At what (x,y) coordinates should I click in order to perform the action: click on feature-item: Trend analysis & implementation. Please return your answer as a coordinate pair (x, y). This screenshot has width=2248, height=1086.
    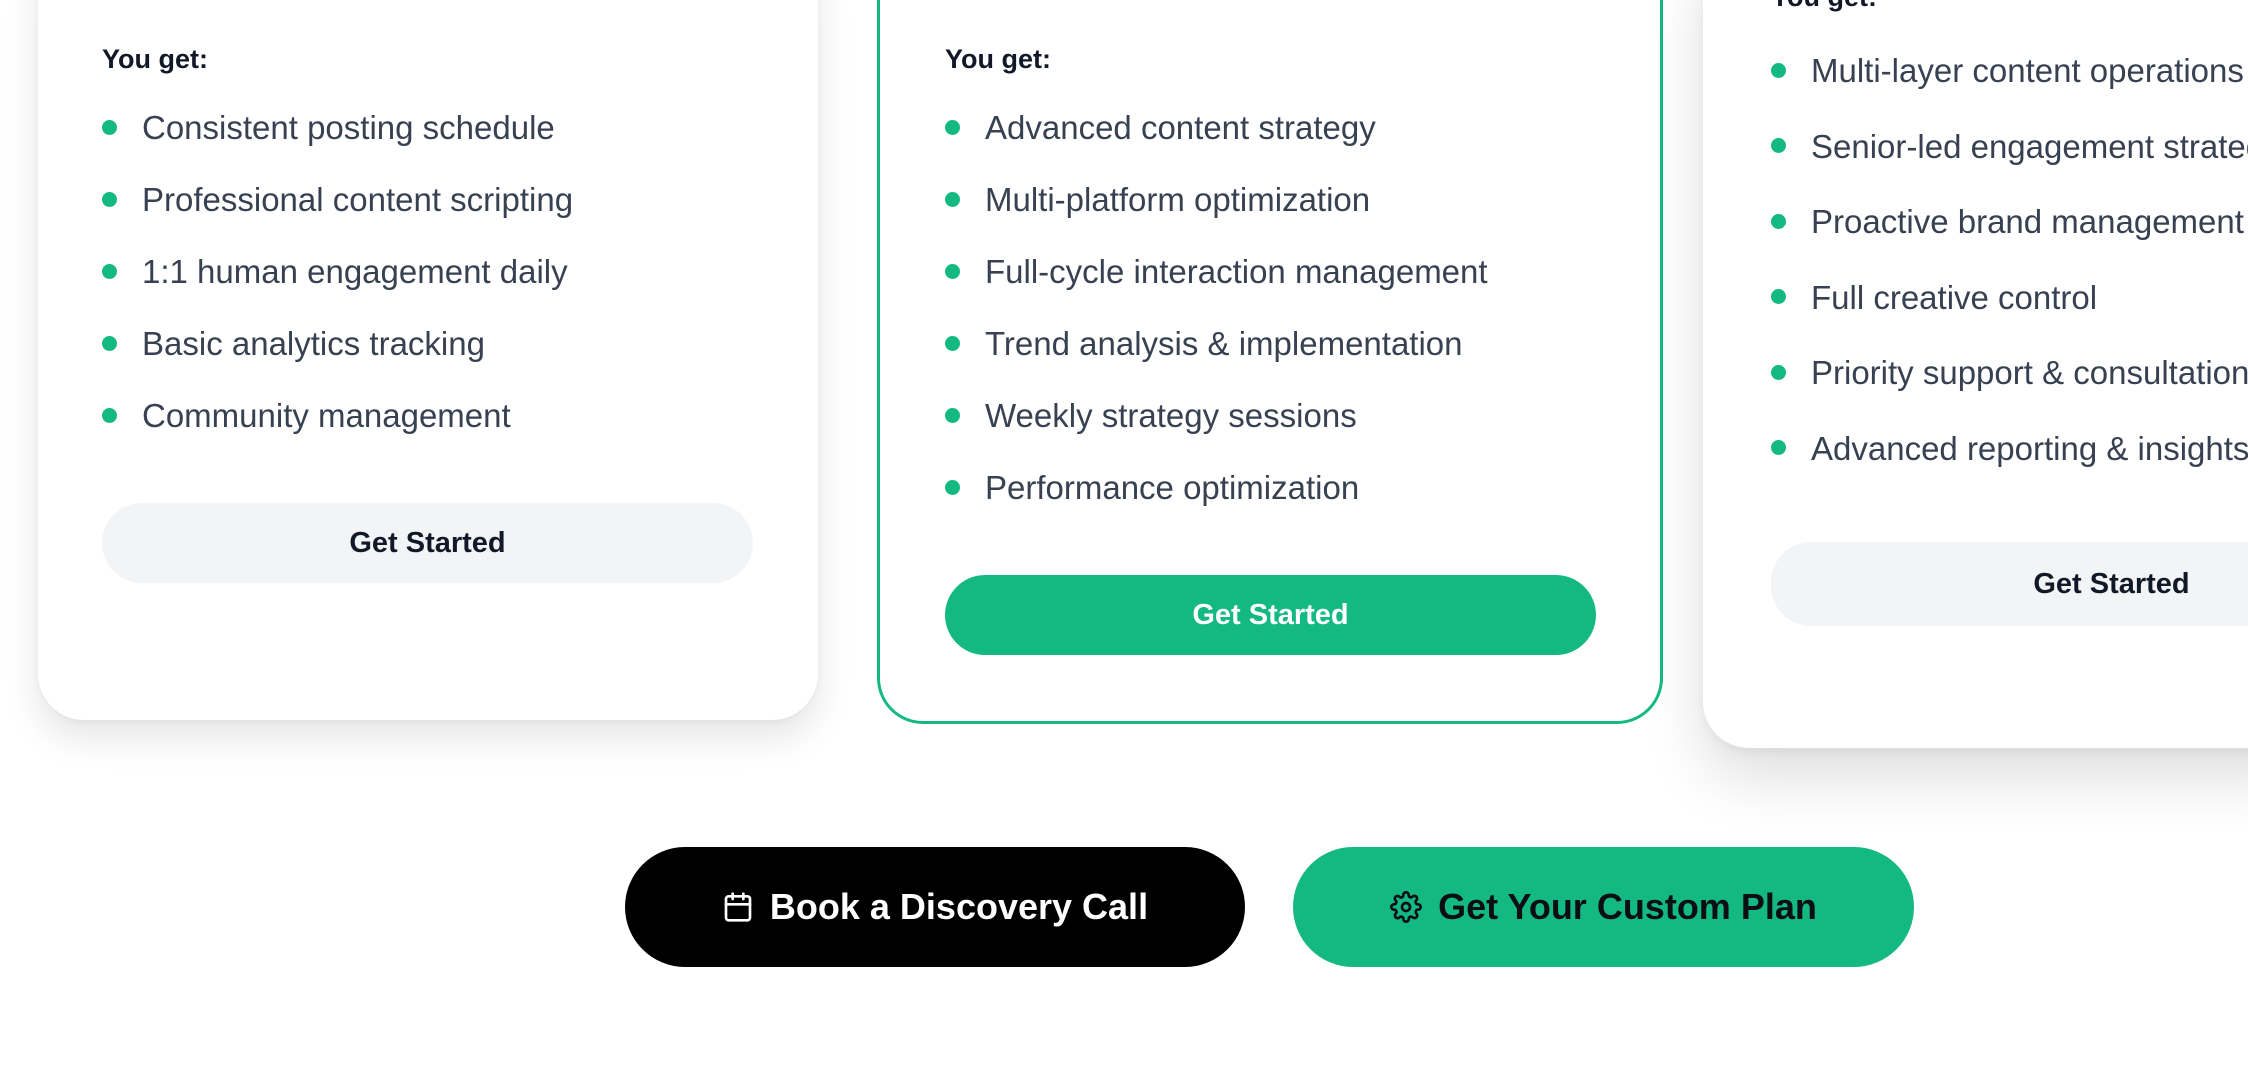
    Looking at the image, I should click on (1216, 344).